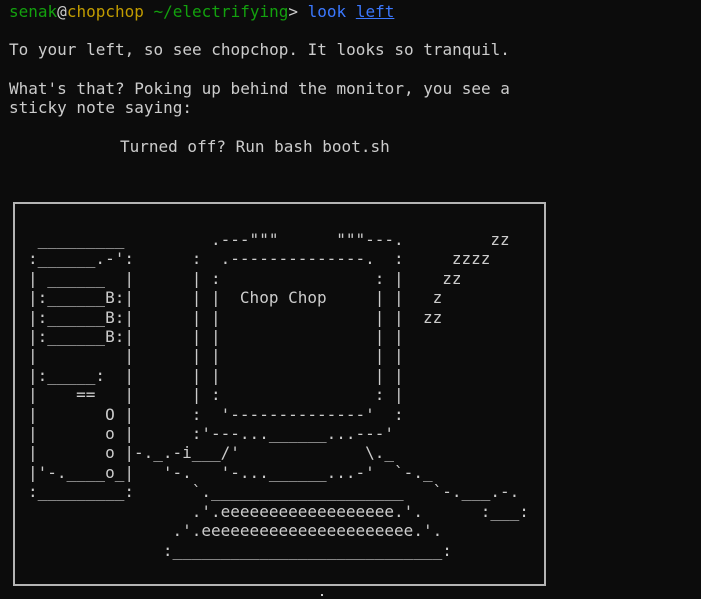 This screenshot has height=599, width=701. Describe the element at coordinates (375, 11) in the screenshot. I see `command-argument-link: left` at that location.